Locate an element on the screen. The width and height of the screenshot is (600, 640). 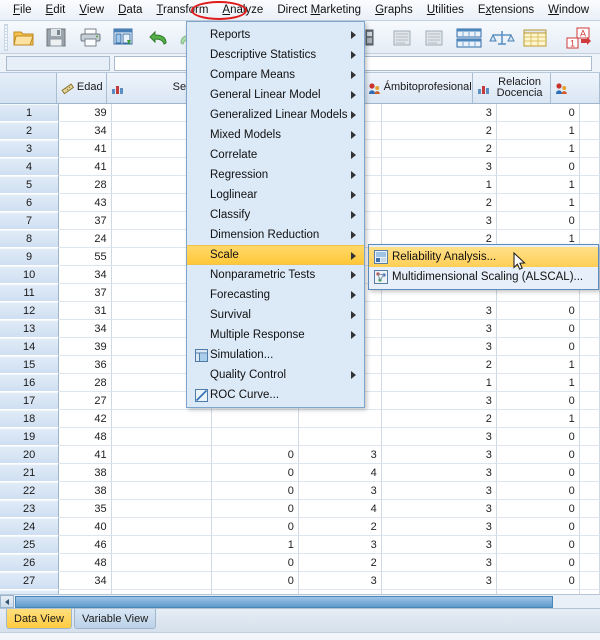
table-row: 20 41 0 3 3 0 is located at coordinates (300, 455).